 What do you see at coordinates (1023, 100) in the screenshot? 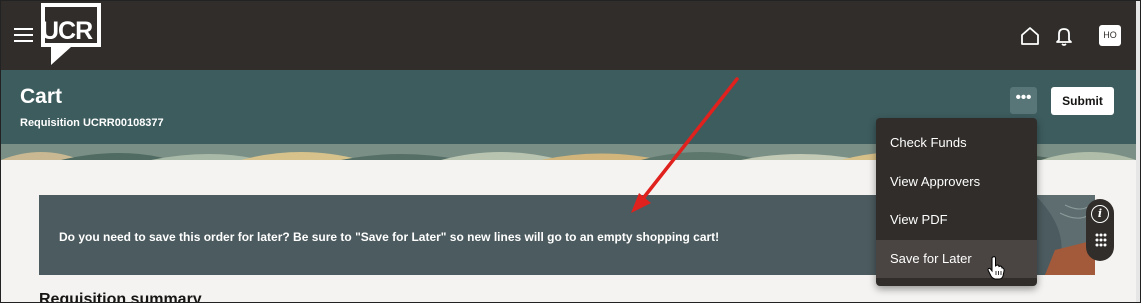
I see `more-actions-button: •••` at bounding box center [1023, 100].